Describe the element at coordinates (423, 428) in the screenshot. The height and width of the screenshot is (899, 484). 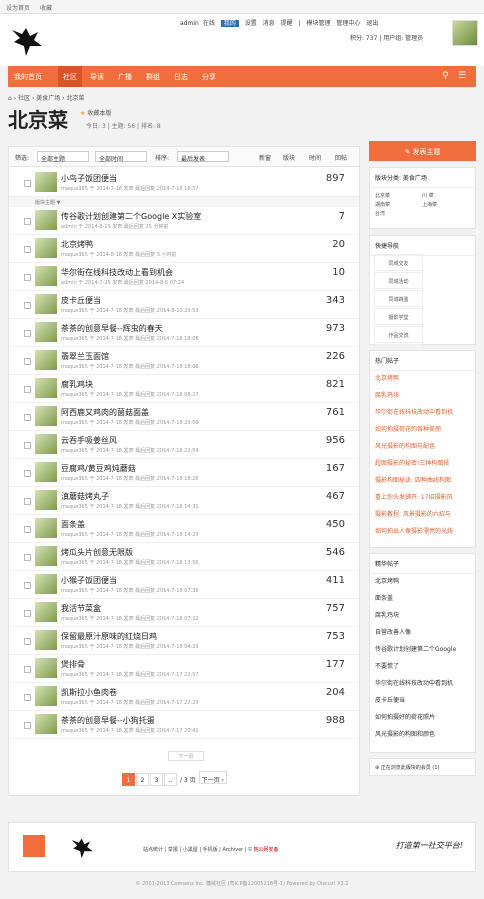
I see `hot-thread-link: 如何拍摄荷花的各种美丽` at that location.